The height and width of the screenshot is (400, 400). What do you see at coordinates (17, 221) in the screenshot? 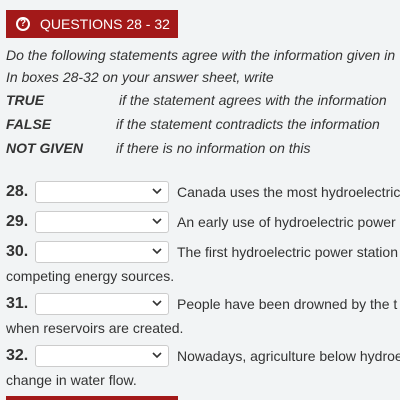
I see `question-number: 29.` at bounding box center [17, 221].